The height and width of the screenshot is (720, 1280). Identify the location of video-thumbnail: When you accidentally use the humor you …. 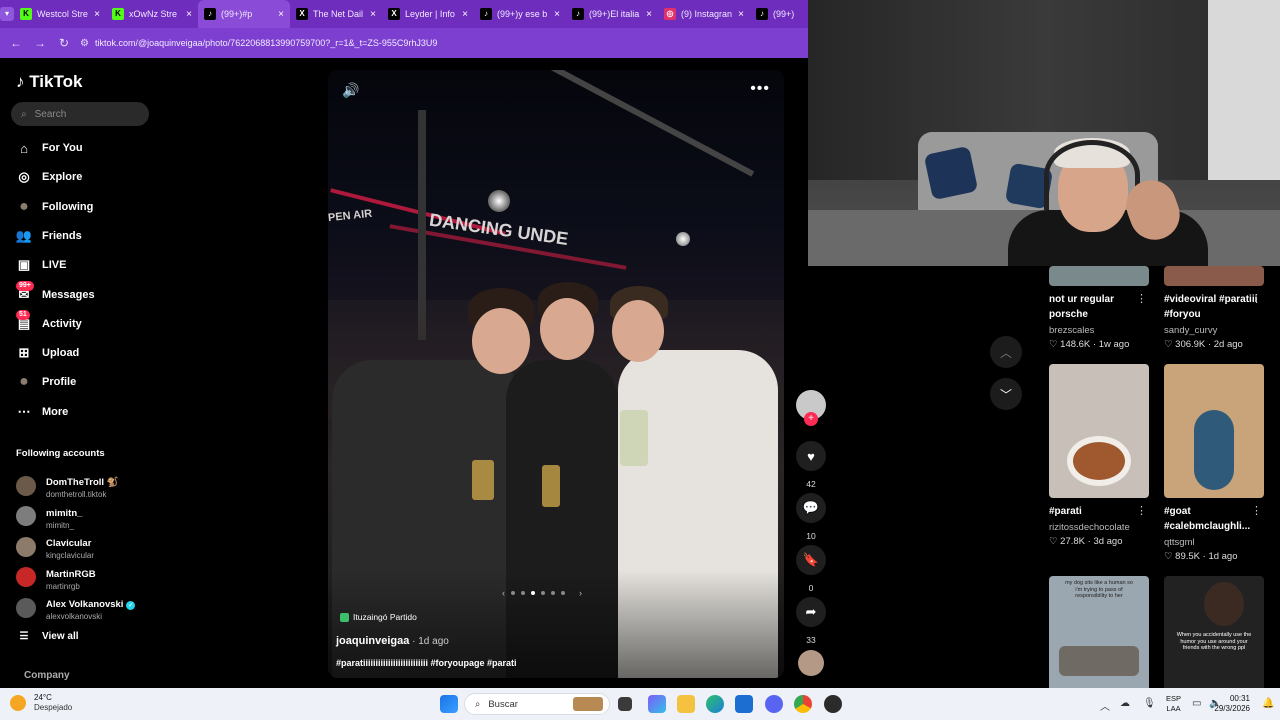
(1214, 632).